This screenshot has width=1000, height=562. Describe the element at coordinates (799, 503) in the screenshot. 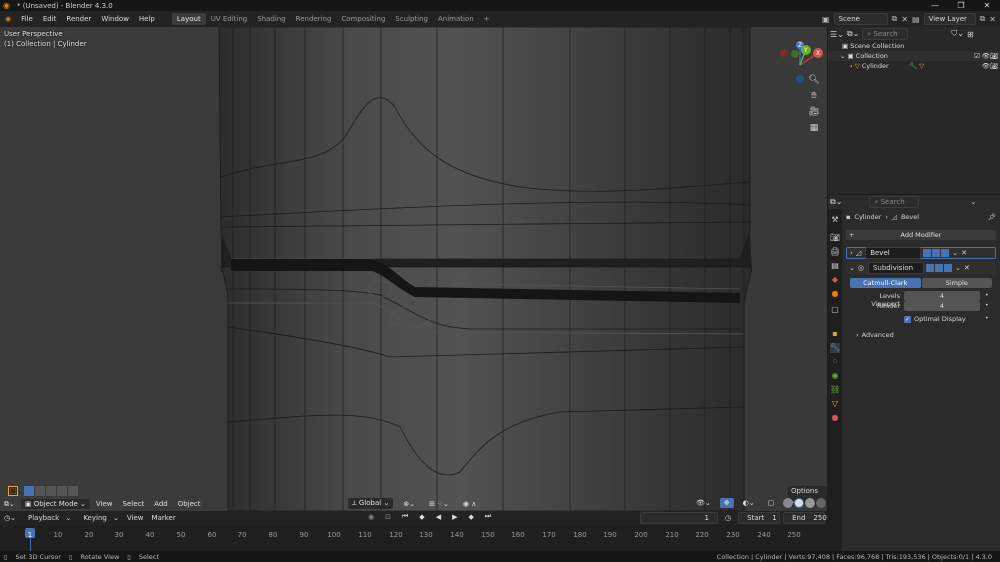

I see `solid-shading-icon` at that location.